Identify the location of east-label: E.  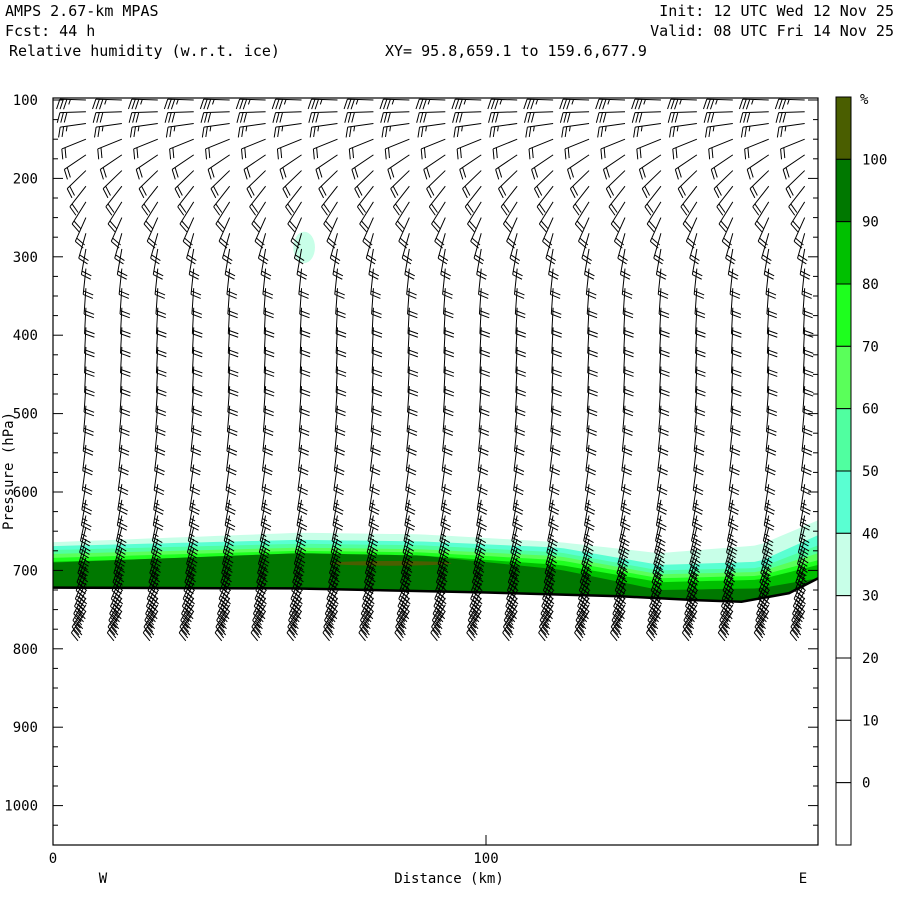
(803, 879).